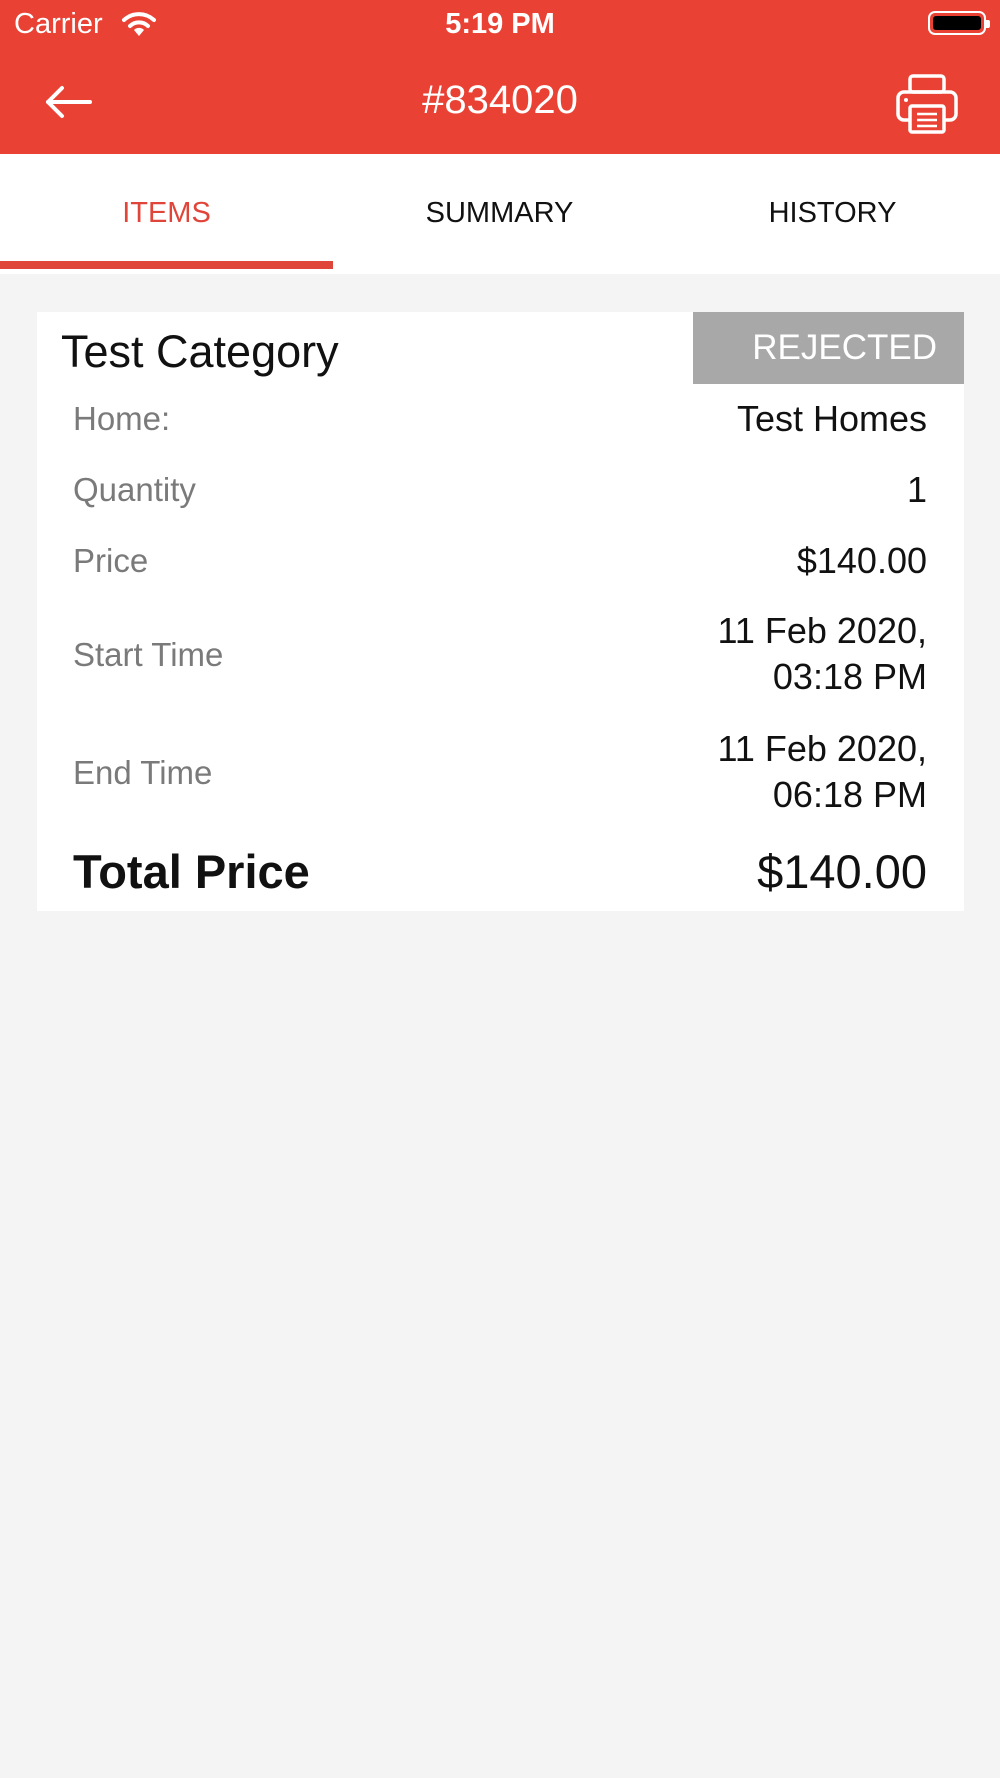  Describe the element at coordinates (959, 23) in the screenshot. I see `battery-icon` at that location.